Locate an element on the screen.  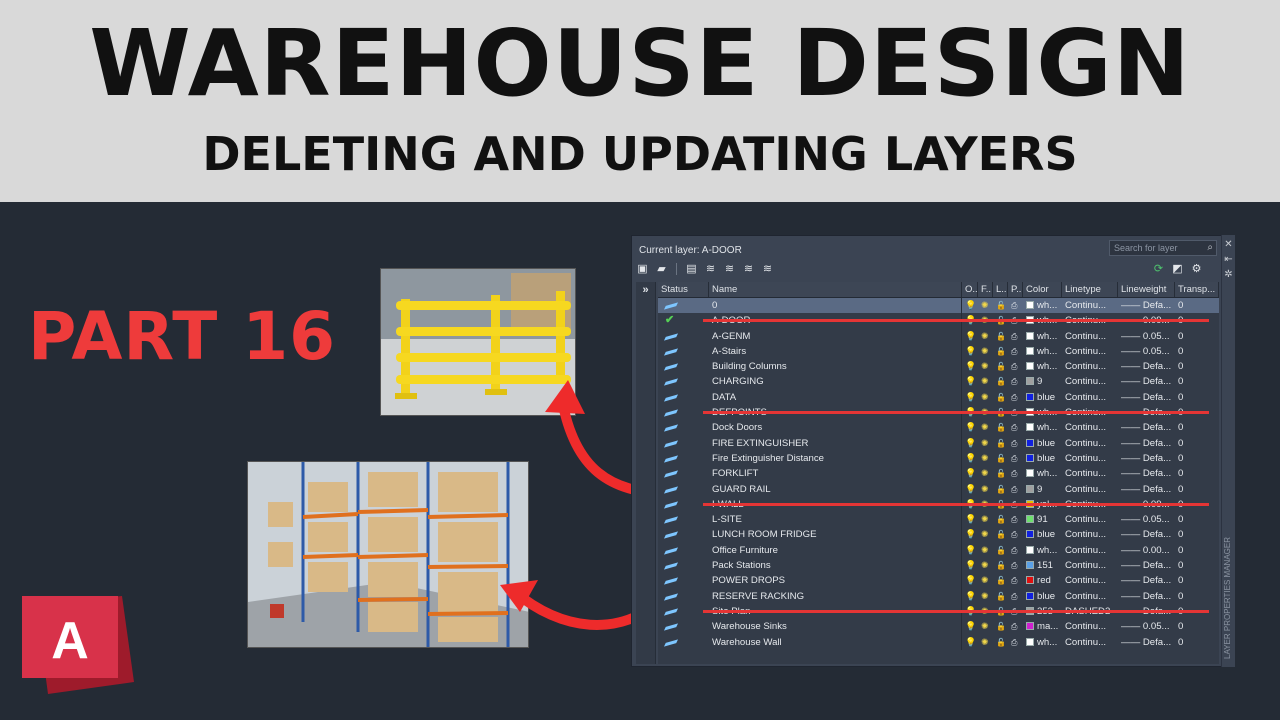
delete-layer-icon: ≋ is located at coordinates (748, 269).